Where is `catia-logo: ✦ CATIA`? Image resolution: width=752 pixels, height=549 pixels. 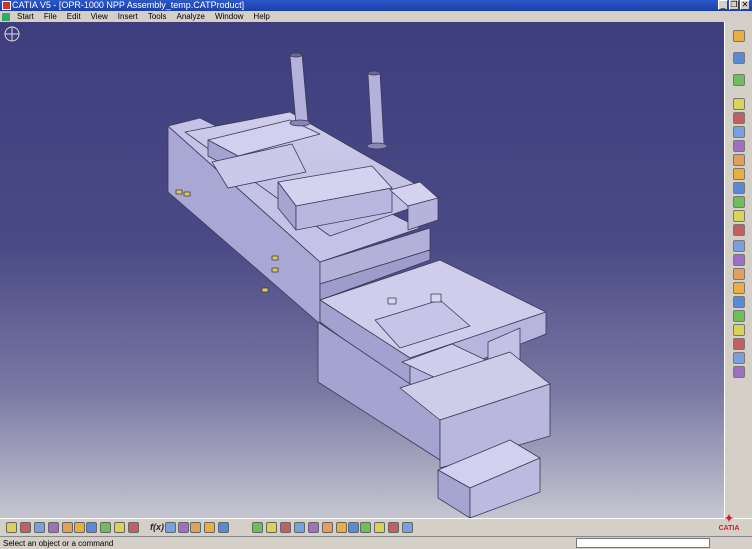
catia-logo: ✦ CATIA is located at coordinates (729, 522).